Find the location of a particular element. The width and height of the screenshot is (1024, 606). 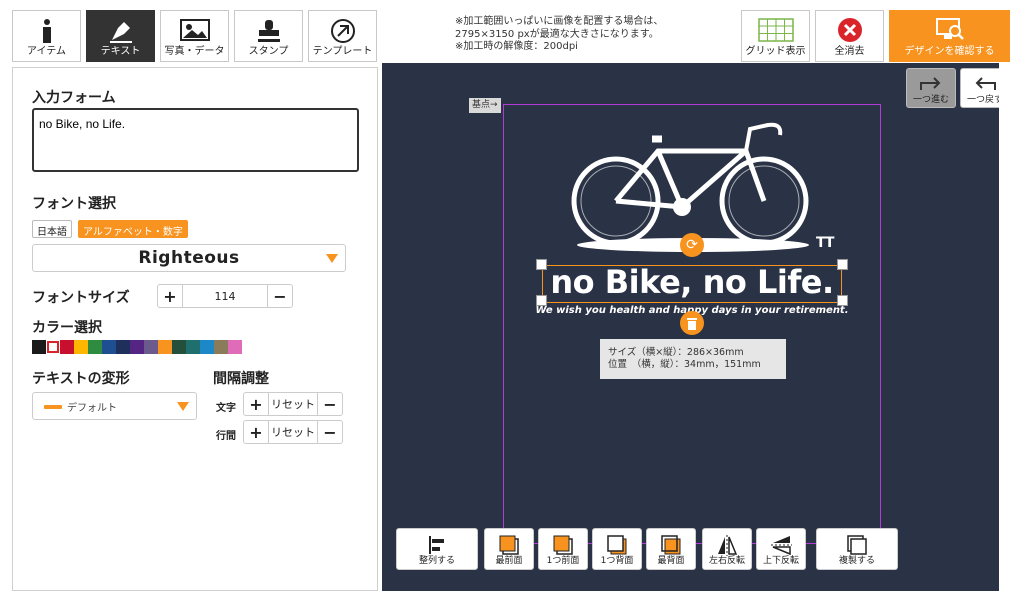

flip-vertical-icon is located at coordinates (781, 545).